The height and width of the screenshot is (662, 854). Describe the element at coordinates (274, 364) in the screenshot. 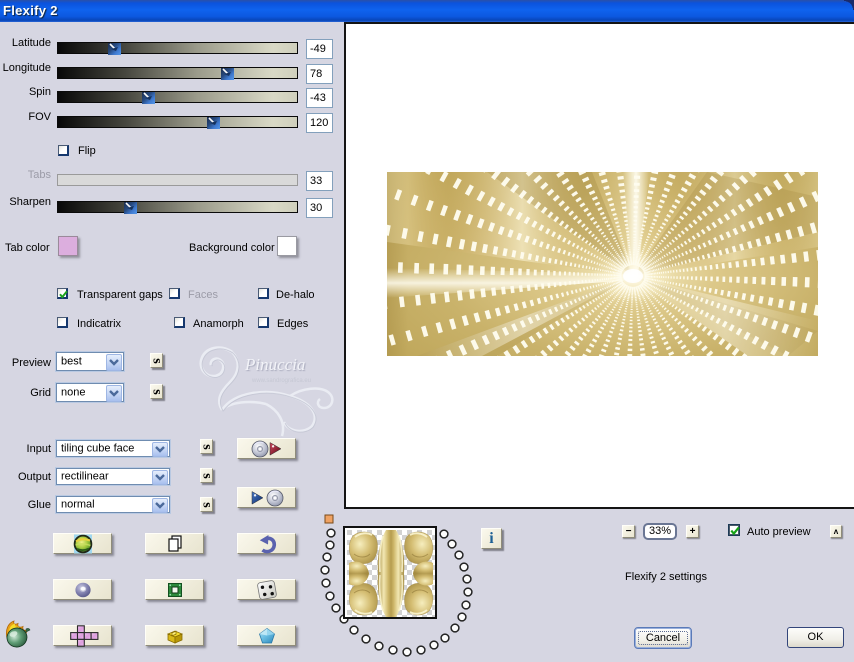

I see `svg-text: Pinuccia` at that location.